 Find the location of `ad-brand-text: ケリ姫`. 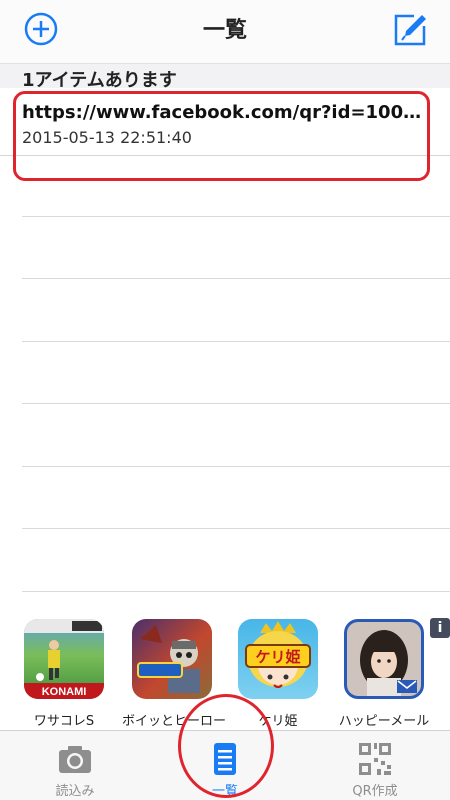

ad-brand-text: ケリ姫 is located at coordinates (277, 657).